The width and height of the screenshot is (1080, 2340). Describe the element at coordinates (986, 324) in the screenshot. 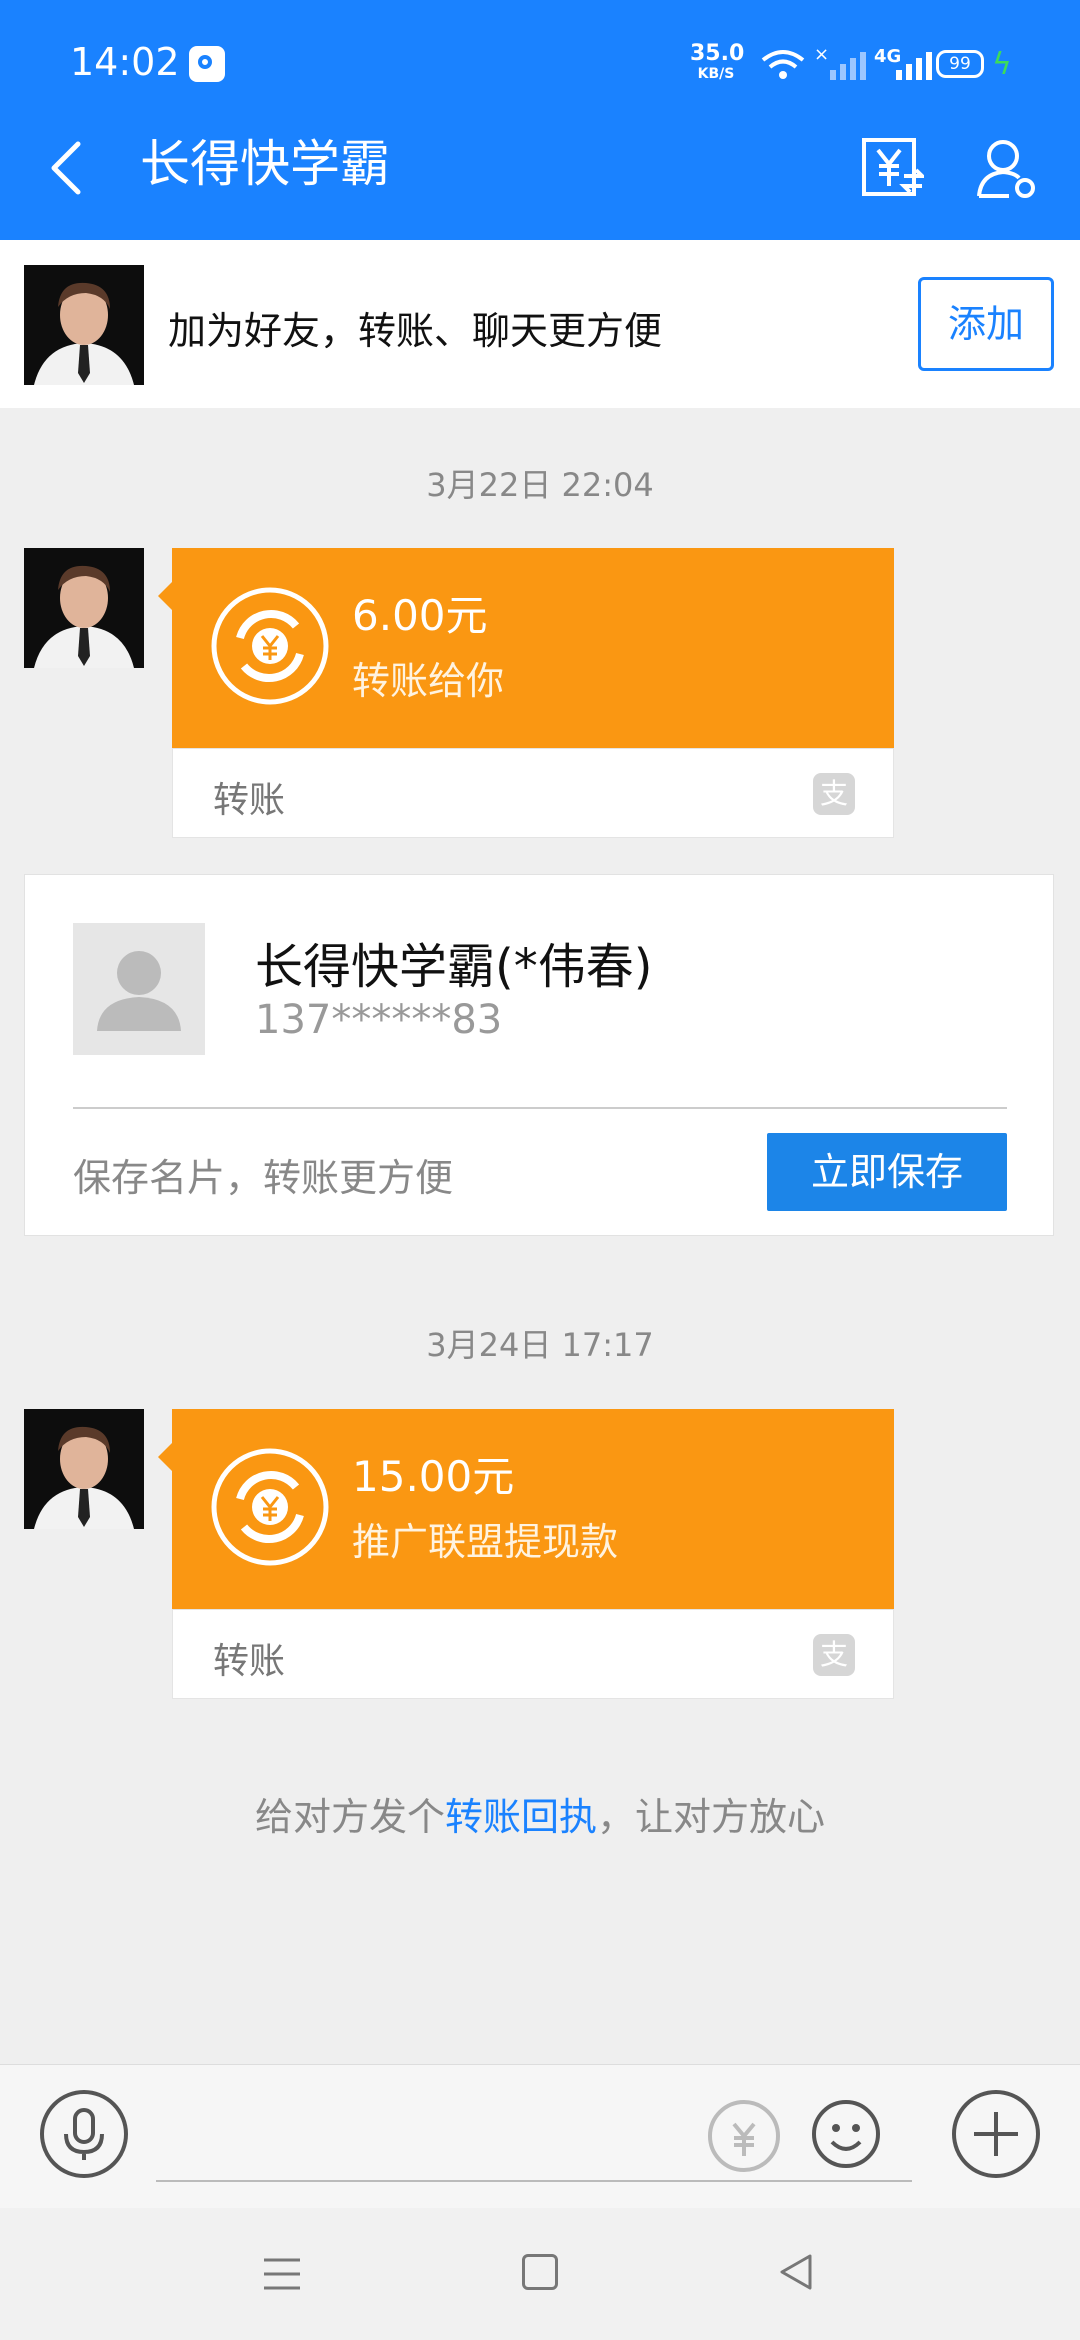

I see `add-friend-button: 添加` at that location.